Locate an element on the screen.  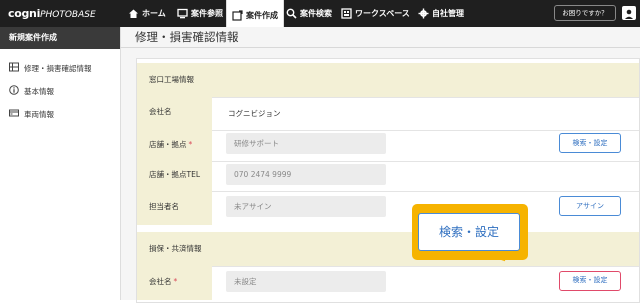
assign-button: アサイン is located at coordinates (590, 206).